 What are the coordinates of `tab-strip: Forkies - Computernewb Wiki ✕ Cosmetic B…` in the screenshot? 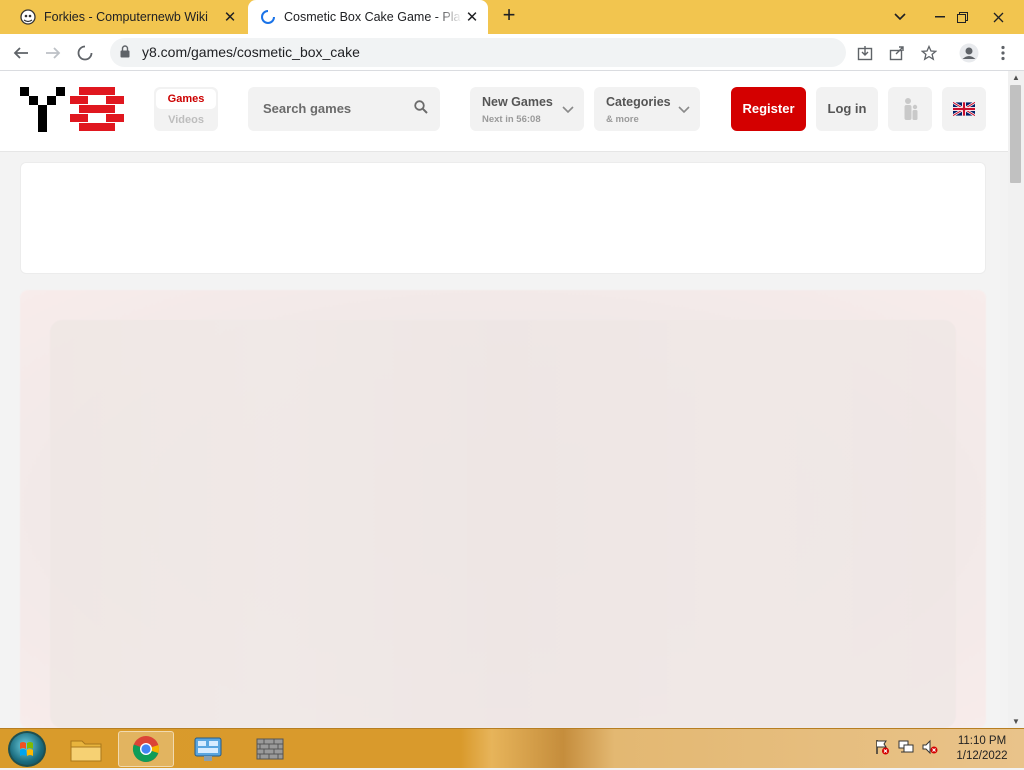 It's located at (512, 17).